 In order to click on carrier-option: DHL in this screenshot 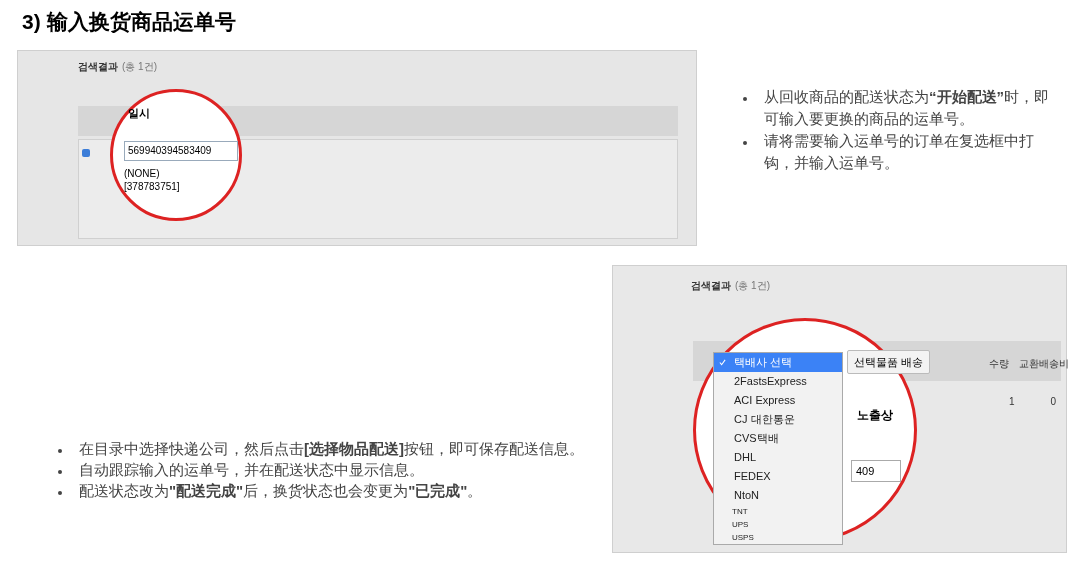, I will do `click(778, 457)`.